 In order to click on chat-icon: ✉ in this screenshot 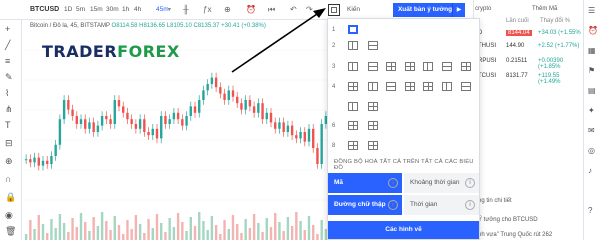, I will do `click(591, 130)`.